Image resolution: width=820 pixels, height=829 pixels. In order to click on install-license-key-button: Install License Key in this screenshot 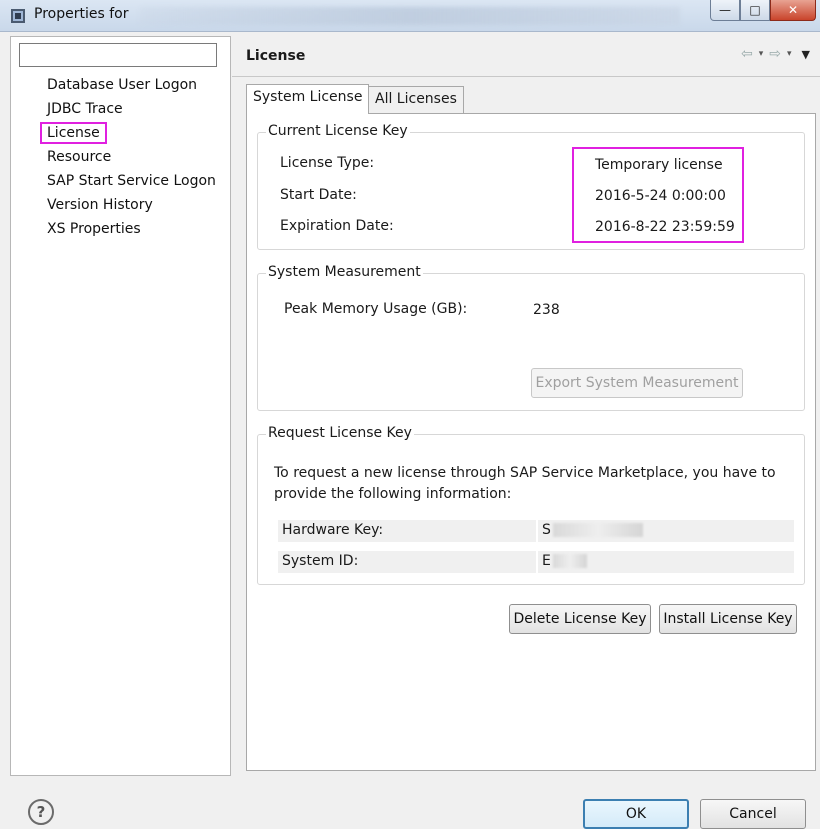, I will do `click(728, 619)`.